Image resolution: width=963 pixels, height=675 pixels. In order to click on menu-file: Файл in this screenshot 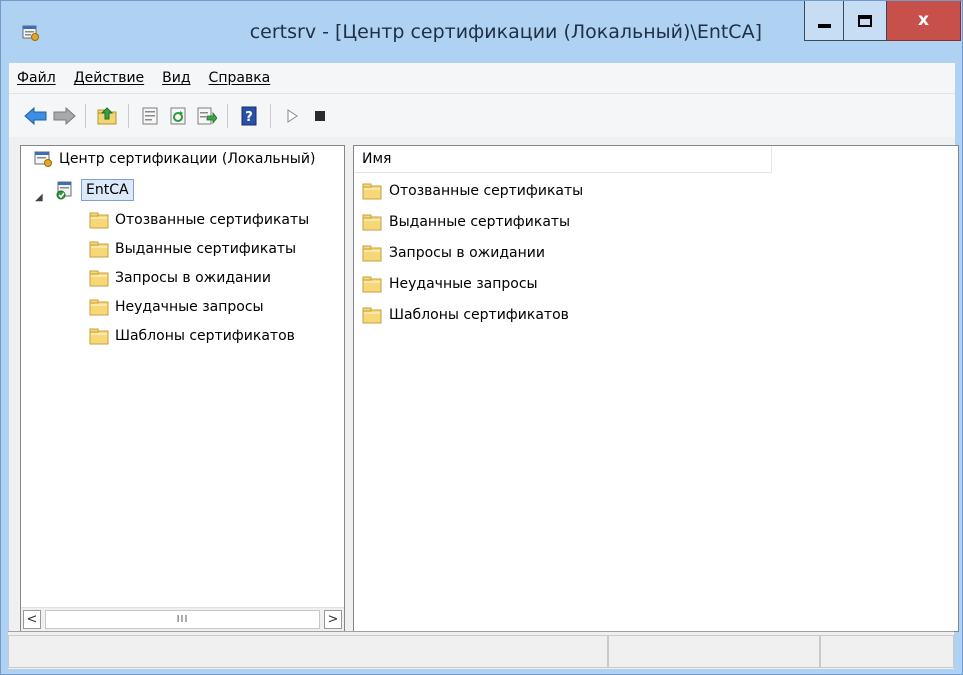, I will do `click(36, 78)`.